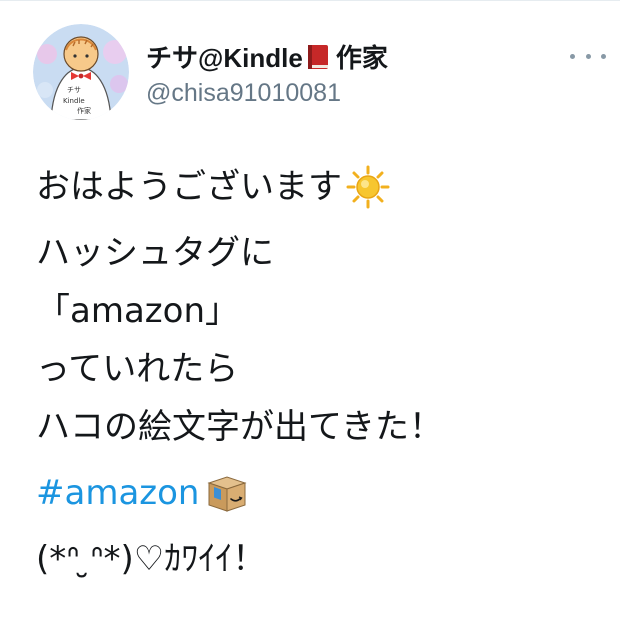 This screenshot has width=620, height=634. What do you see at coordinates (361, 58) in the screenshot?
I see `display-name-suffix: 作家` at bounding box center [361, 58].